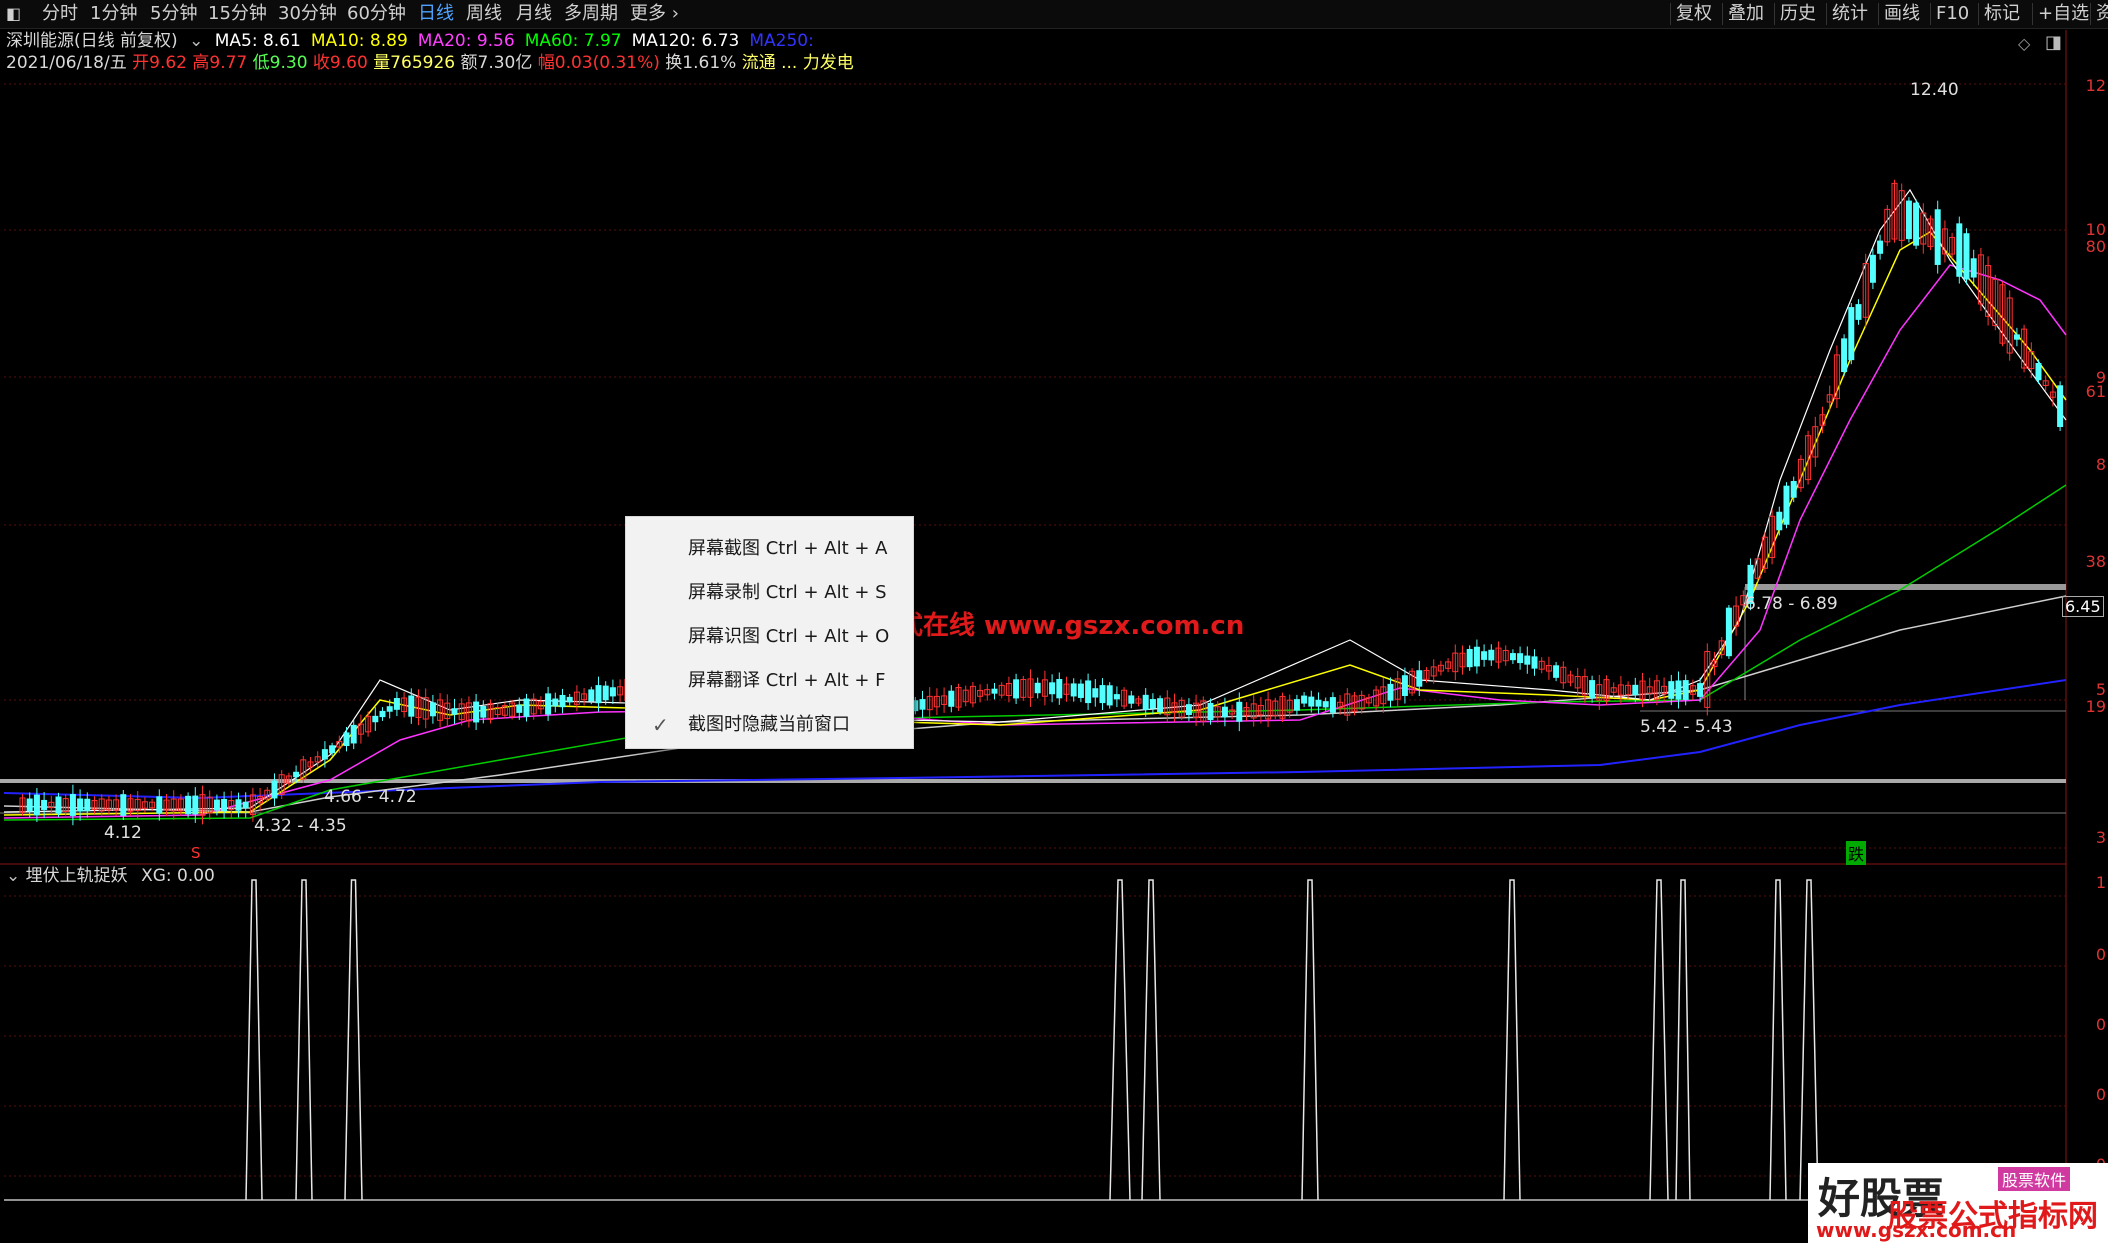 The image size is (2108, 1243). Describe the element at coordinates (1958, 1203) in the screenshot. I see `brand-watermark: 好股票 股票软件 股票公式指标网 www.gszx.com.cn` at that location.